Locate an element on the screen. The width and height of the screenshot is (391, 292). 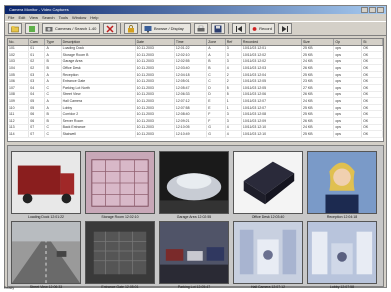
truck-image is located at coordinates (46, 182).